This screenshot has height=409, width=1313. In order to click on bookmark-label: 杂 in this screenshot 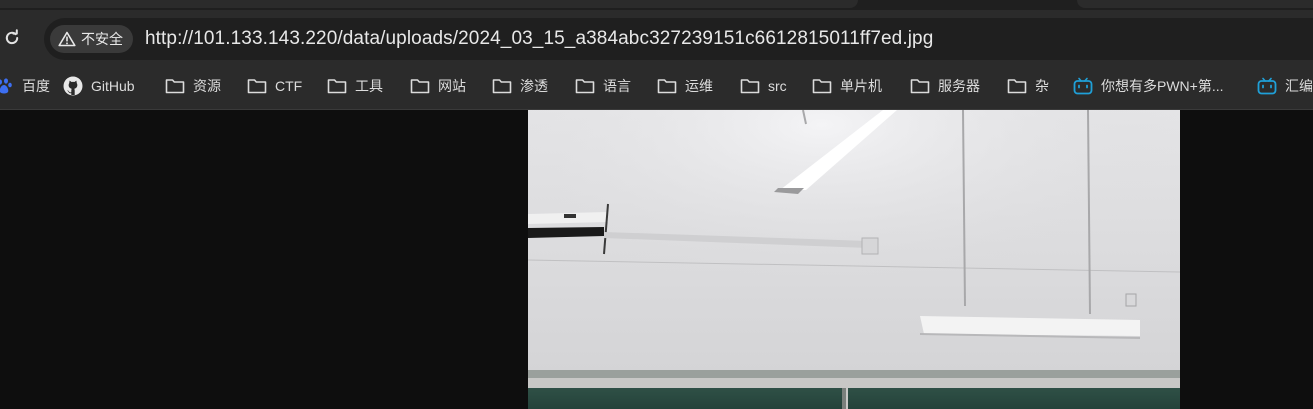, I will do `click(1042, 86)`.